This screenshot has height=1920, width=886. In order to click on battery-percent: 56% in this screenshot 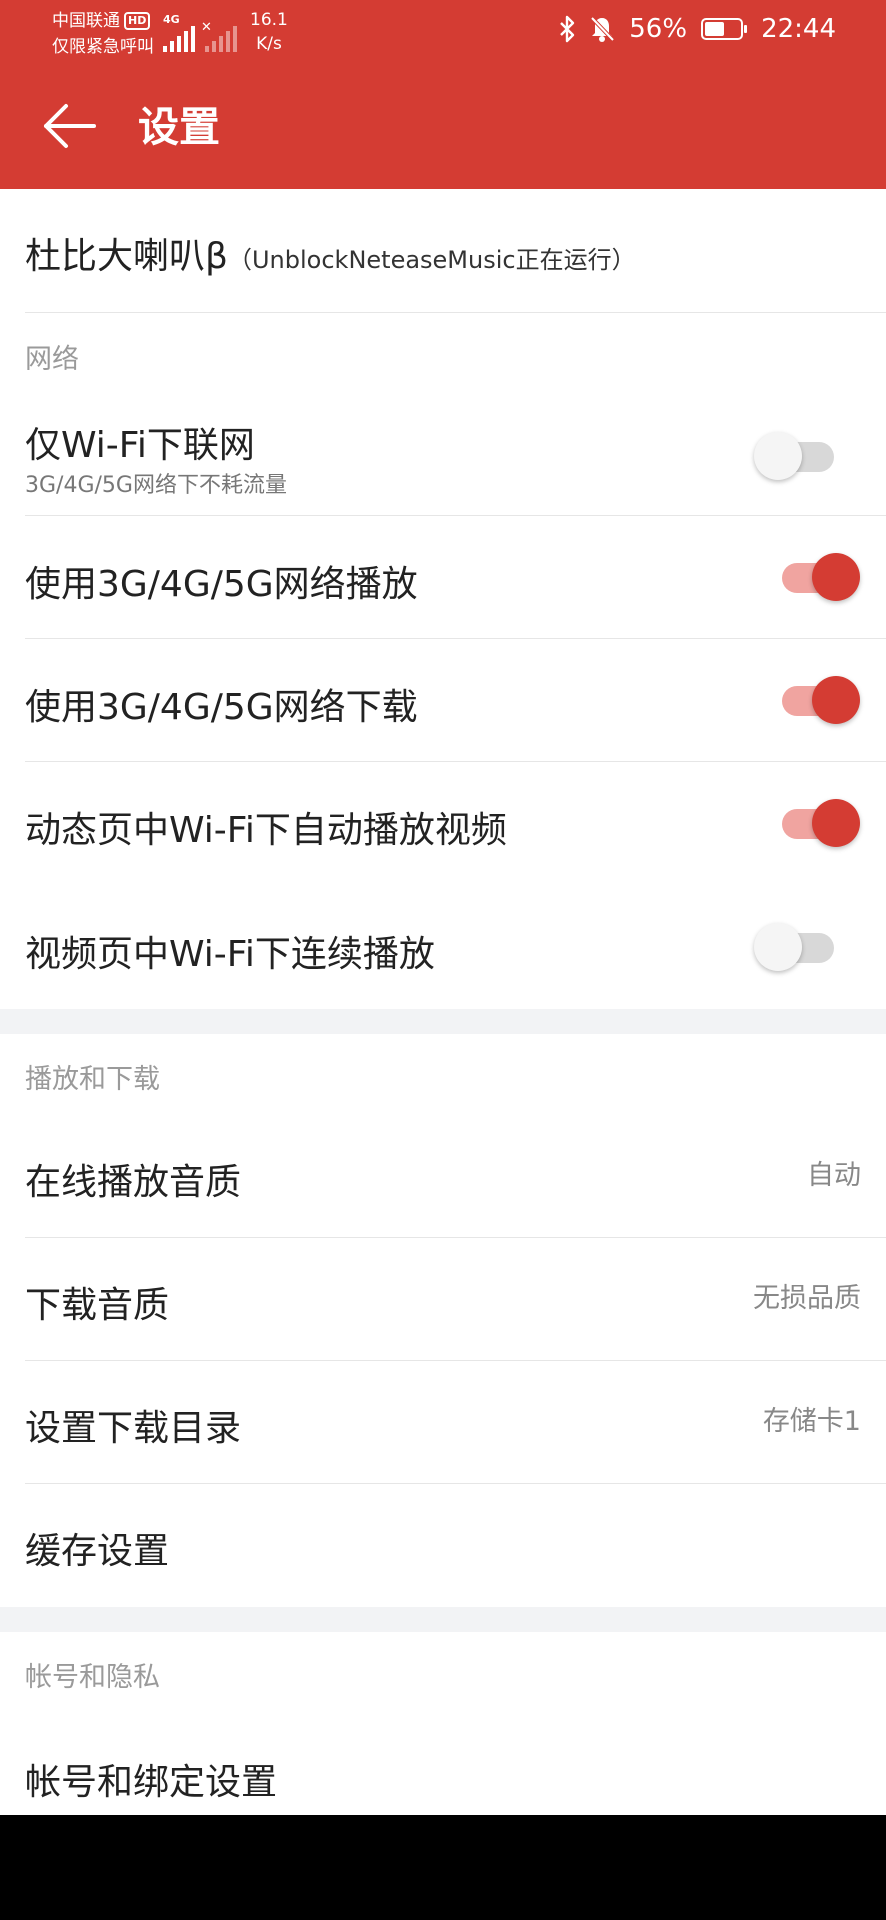, I will do `click(658, 29)`.